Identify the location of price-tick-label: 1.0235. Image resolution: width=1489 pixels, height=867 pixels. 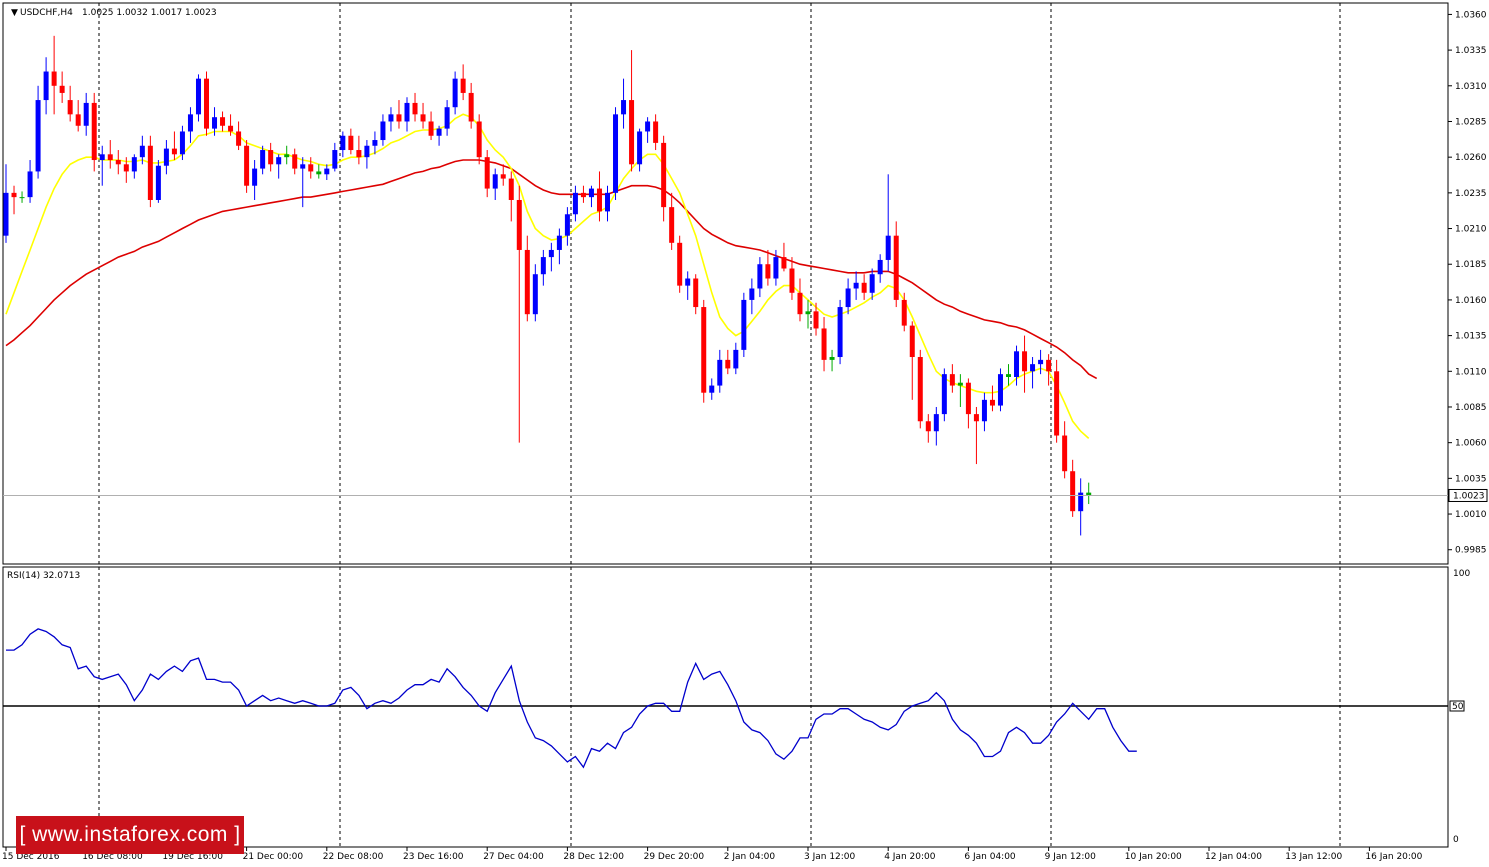
(1471, 194).